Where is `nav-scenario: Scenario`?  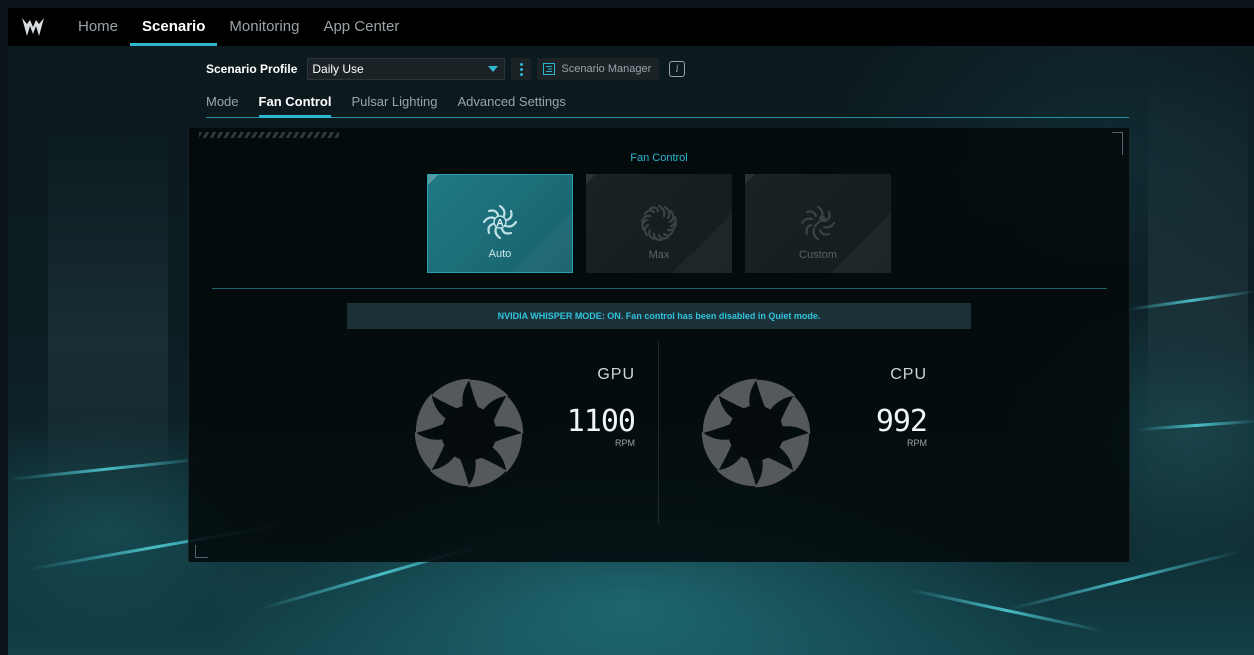
nav-scenario: Scenario is located at coordinates (174, 27).